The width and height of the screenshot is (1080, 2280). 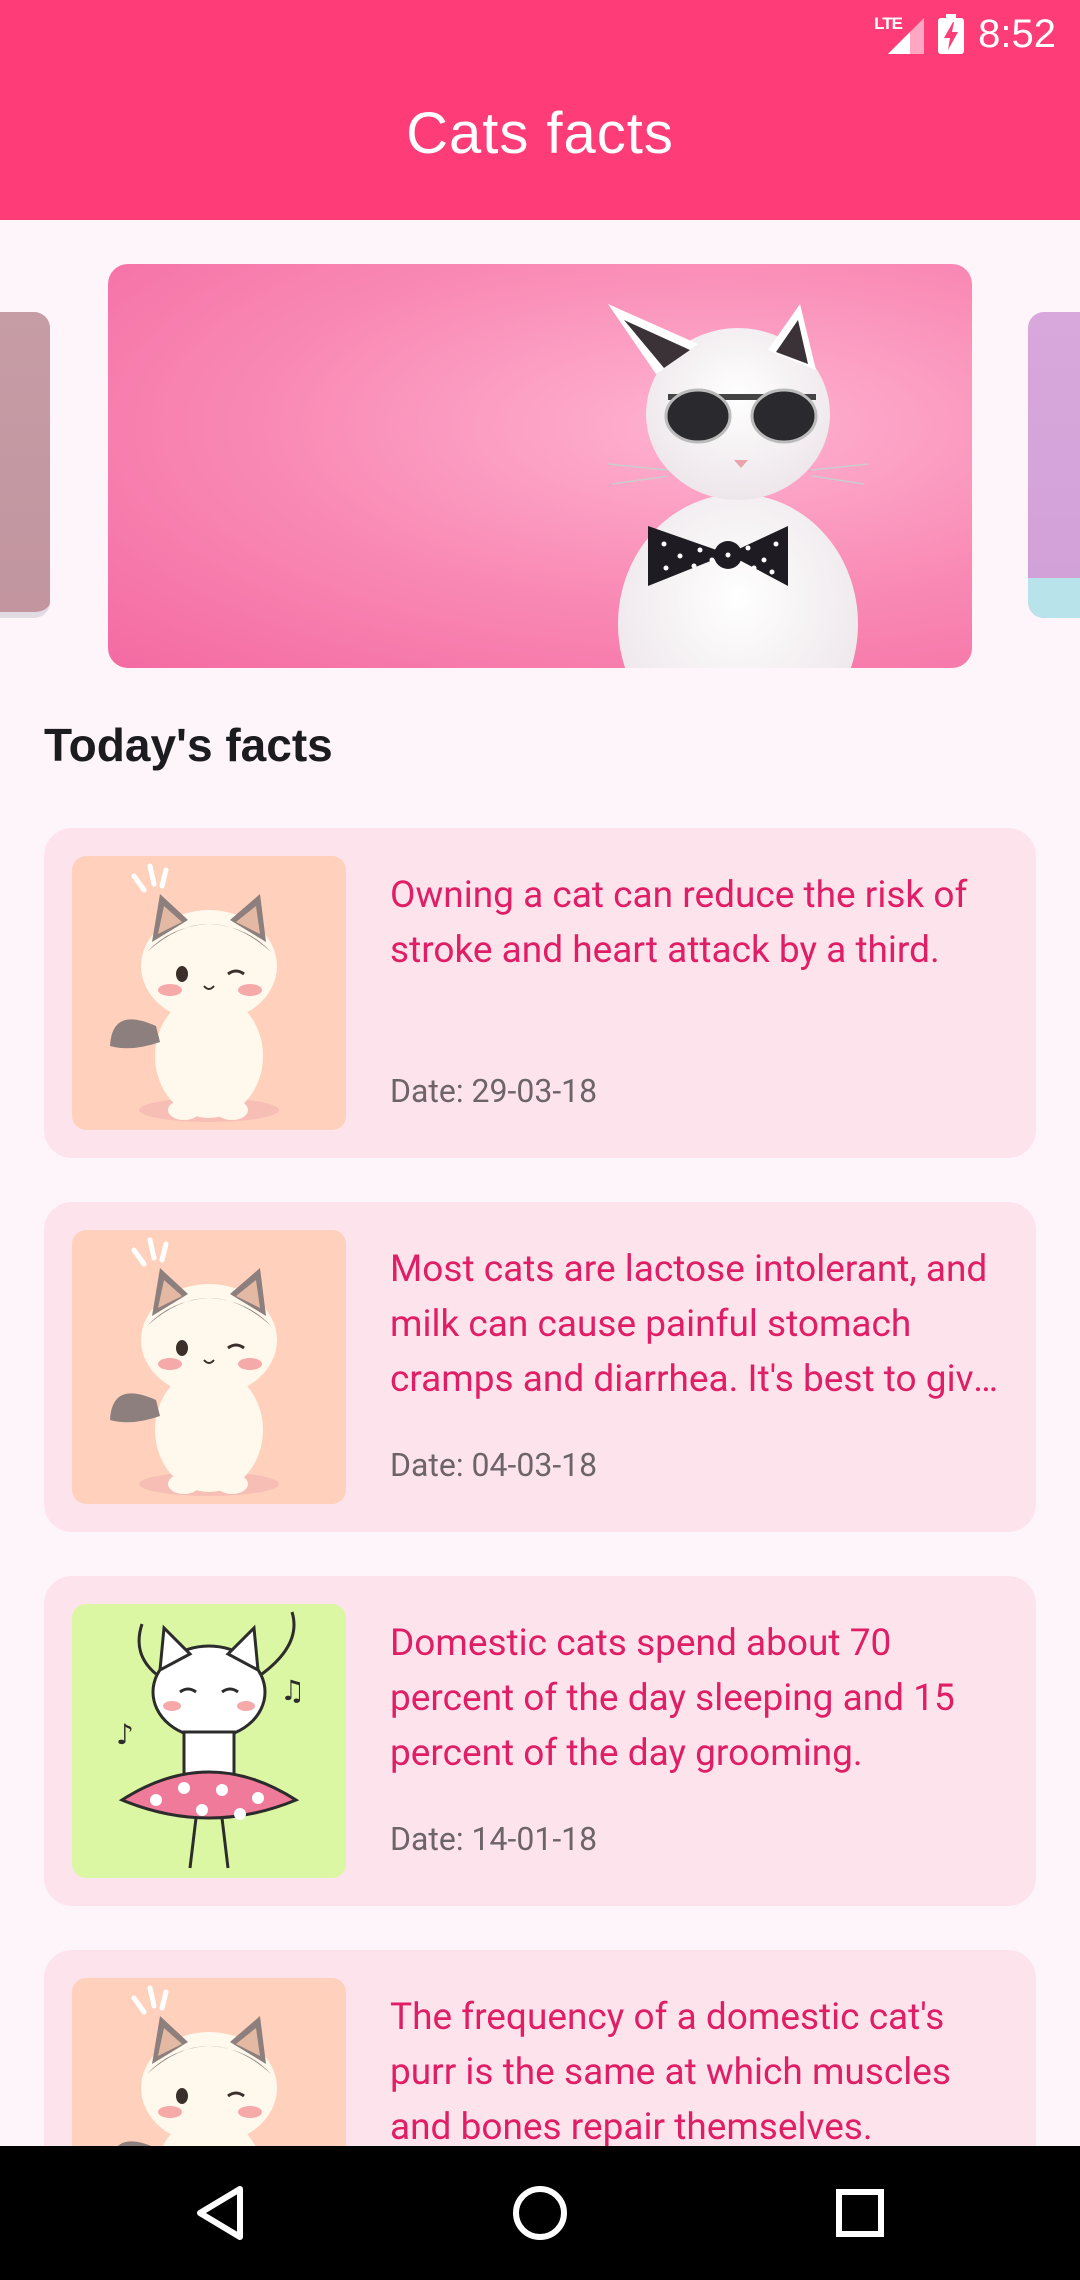 I want to click on home-circle-icon, so click(x=540, y=2213).